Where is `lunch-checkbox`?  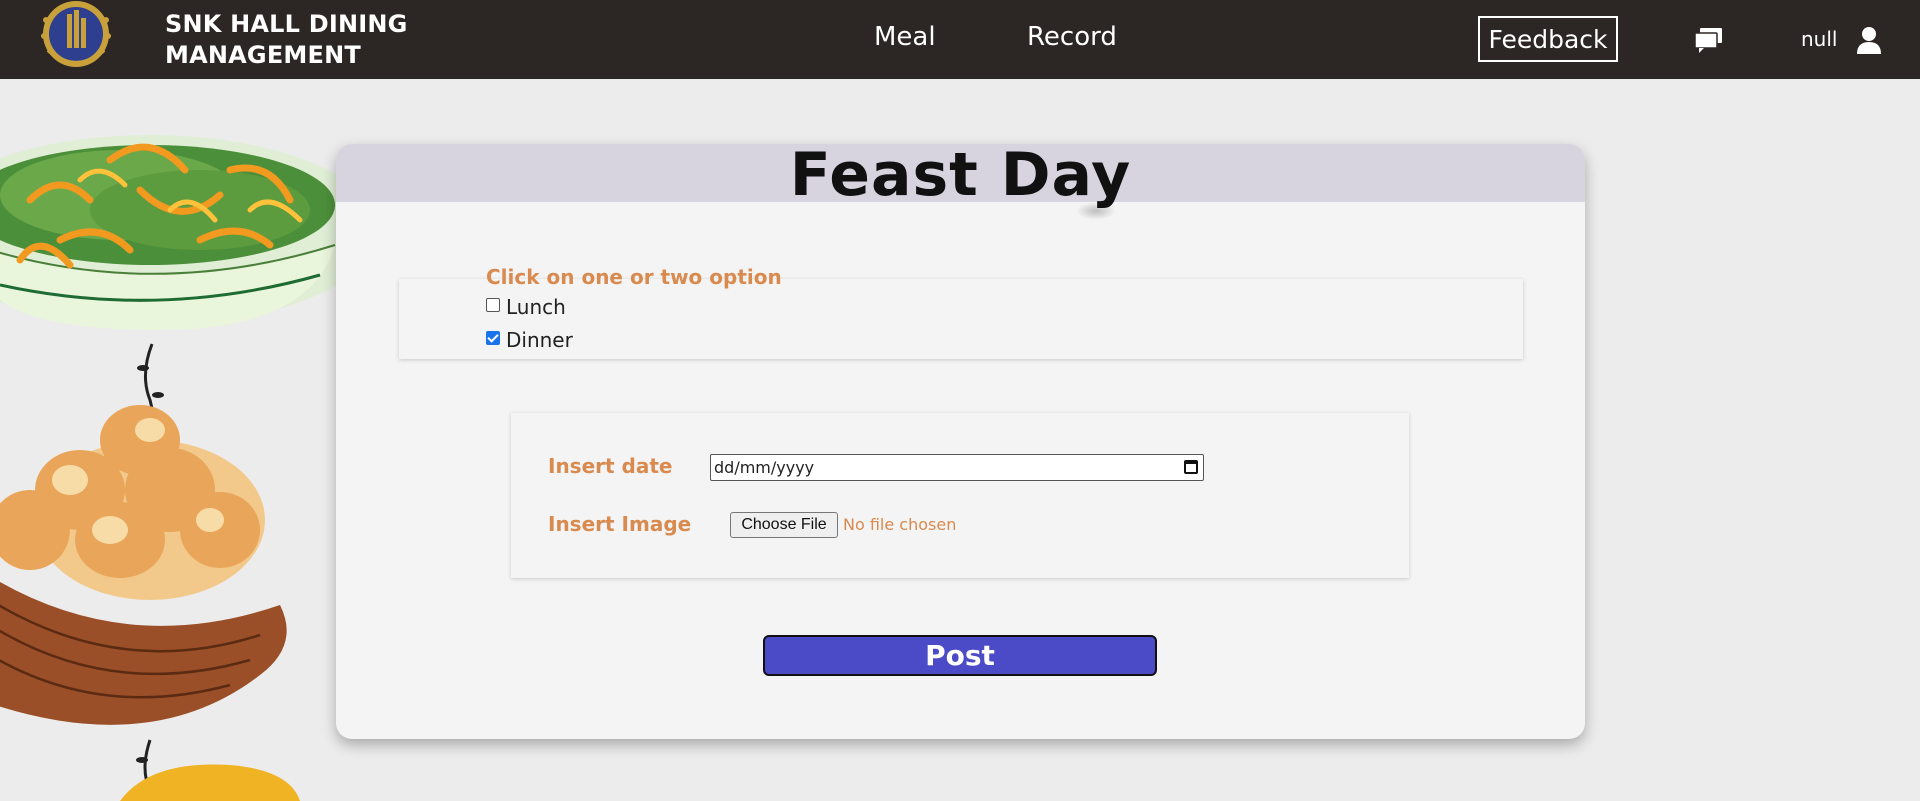 lunch-checkbox is located at coordinates (493, 305).